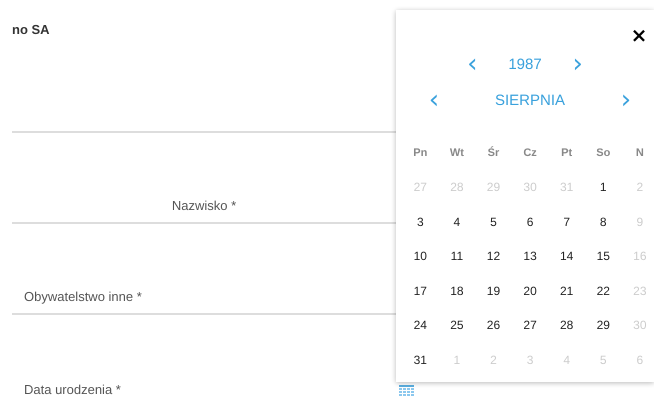 This screenshot has width=654, height=403. What do you see at coordinates (603, 291) in the screenshot?
I see `day-cell: 22` at bounding box center [603, 291].